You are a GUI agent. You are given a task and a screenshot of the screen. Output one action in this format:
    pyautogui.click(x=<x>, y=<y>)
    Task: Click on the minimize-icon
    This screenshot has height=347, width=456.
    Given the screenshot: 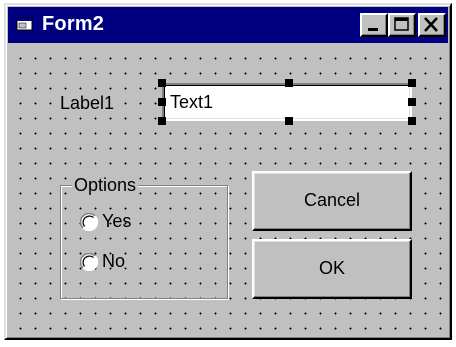 What is the action you would take?
    pyautogui.click(x=373, y=29)
    